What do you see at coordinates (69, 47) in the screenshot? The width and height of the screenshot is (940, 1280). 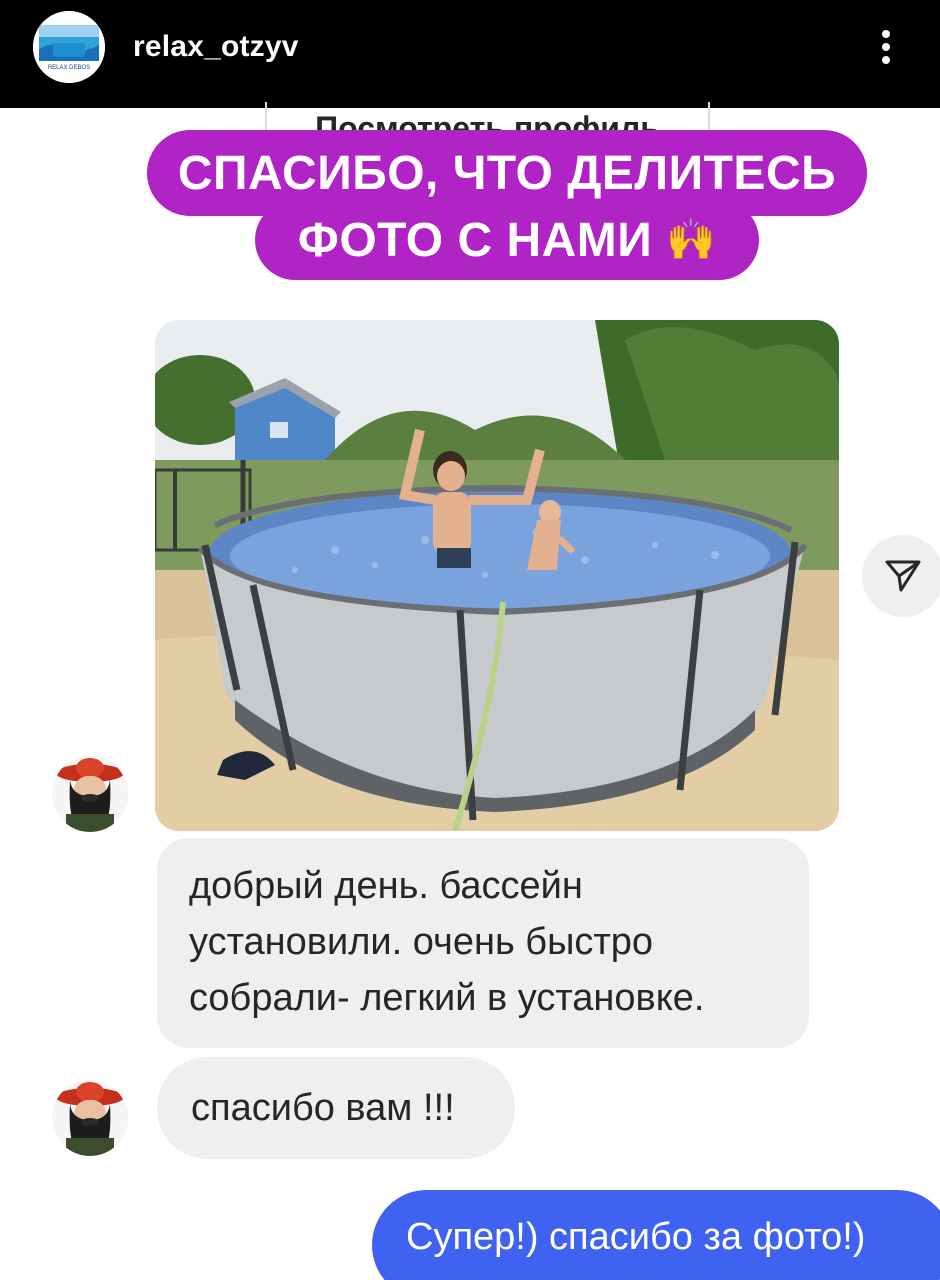 I see `profile-avatar: RELAX DEBOS` at bounding box center [69, 47].